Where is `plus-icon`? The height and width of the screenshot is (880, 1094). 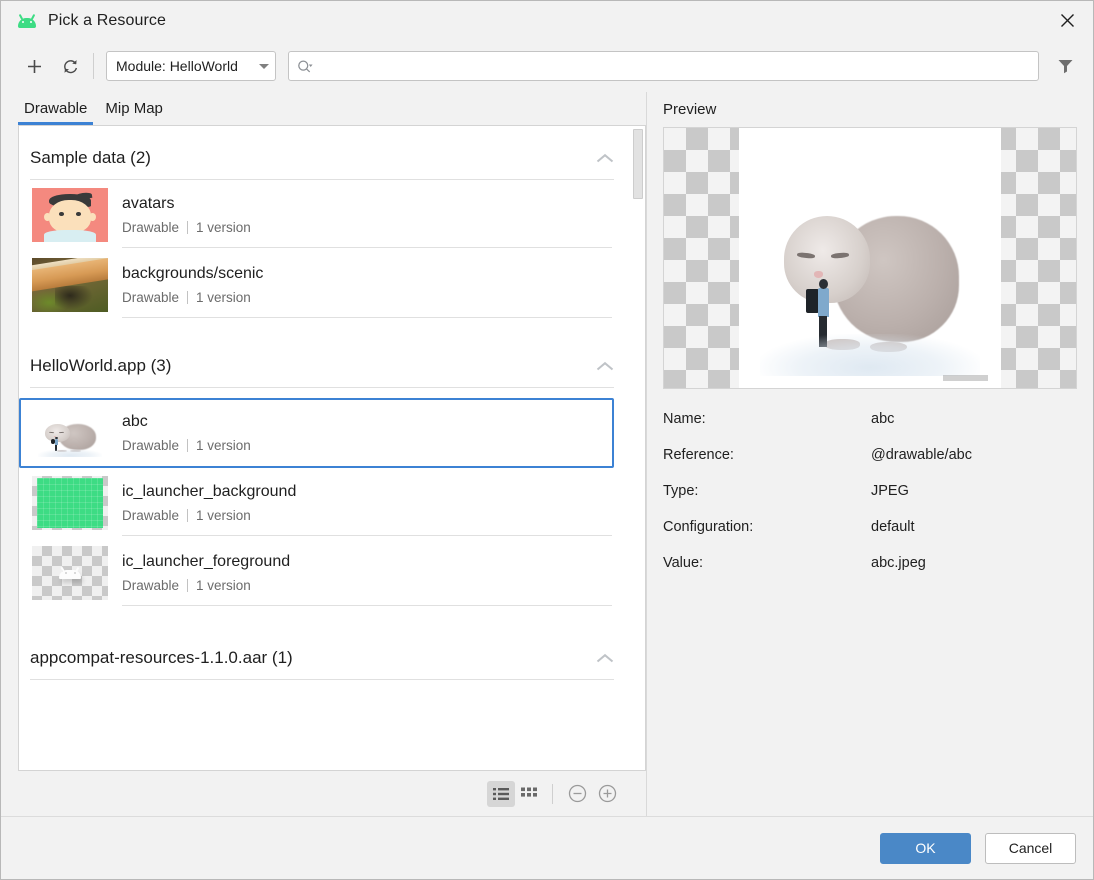 plus-icon is located at coordinates (34, 66).